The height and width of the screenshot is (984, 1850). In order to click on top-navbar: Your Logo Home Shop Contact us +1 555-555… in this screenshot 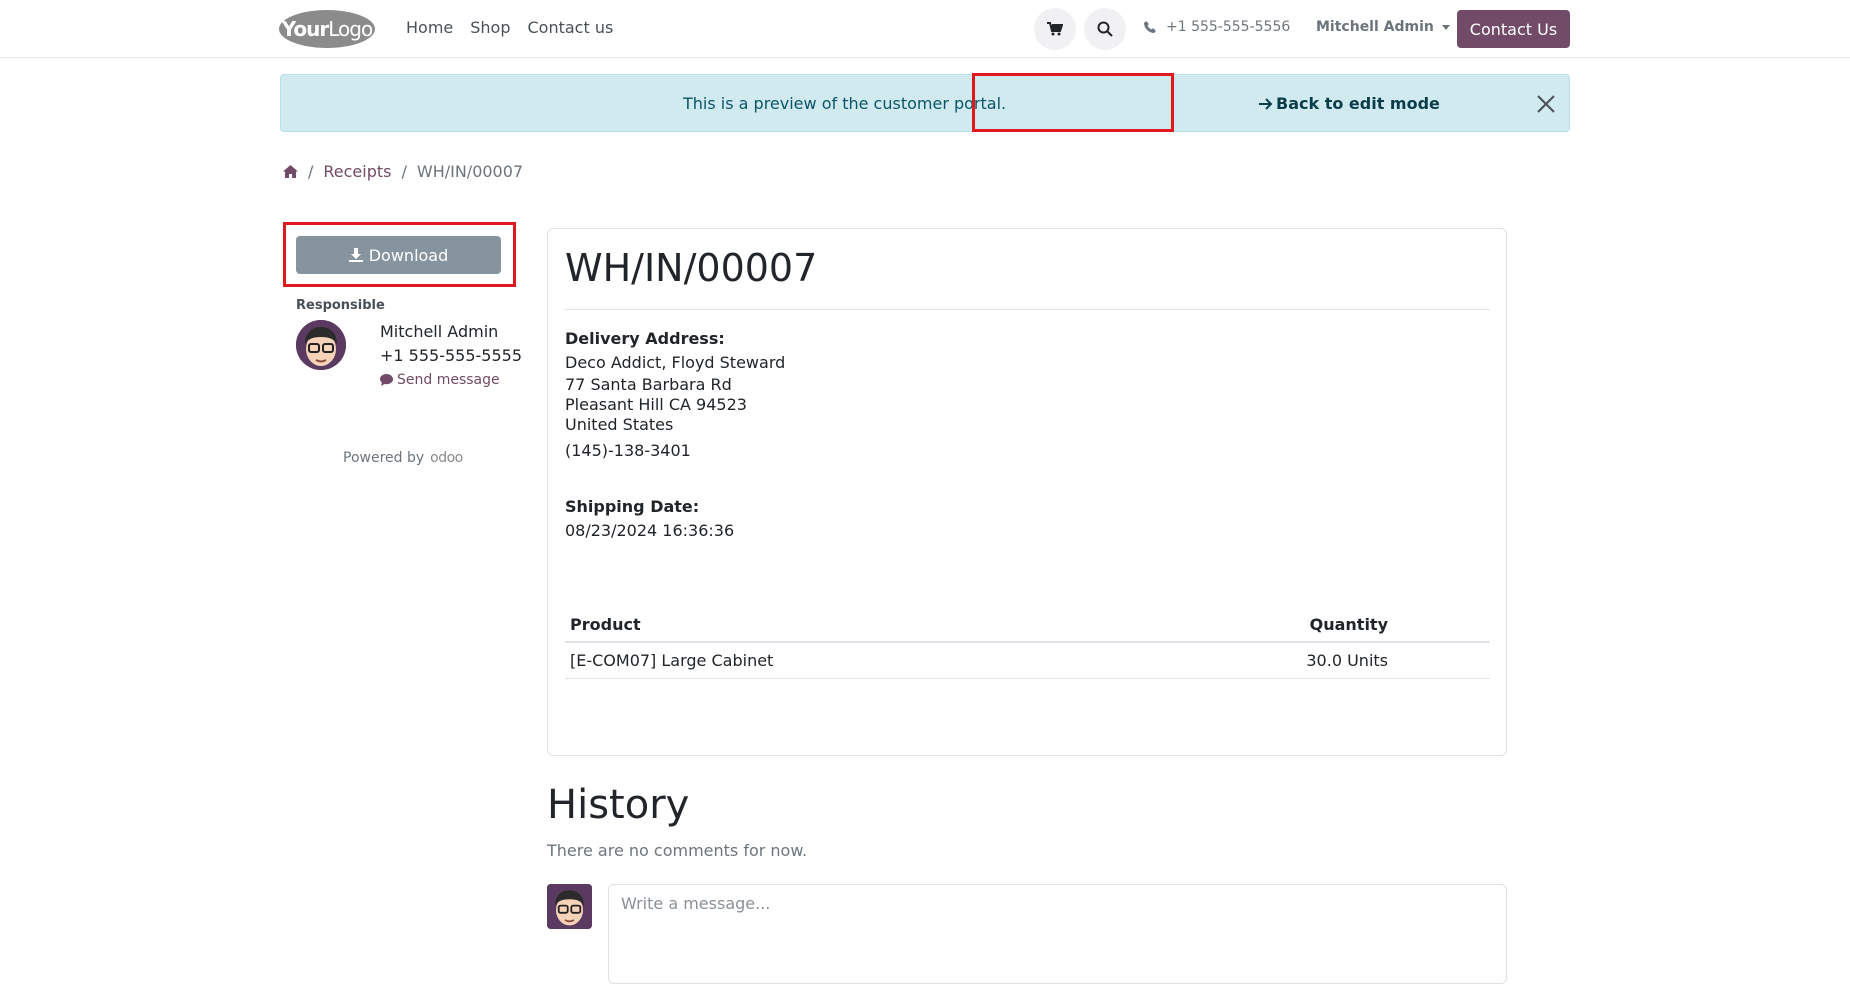, I will do `click(925, 29)`.